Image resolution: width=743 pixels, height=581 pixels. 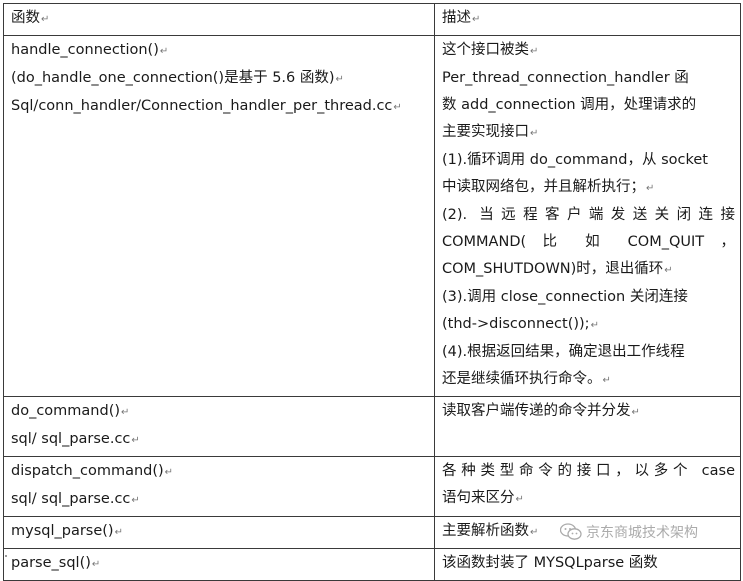 What do you see at coordinates (575, 160) in the screenshot?
I see `description-line: (1).循环调用 do_command，从 socket` at bounding box center [575, 160].